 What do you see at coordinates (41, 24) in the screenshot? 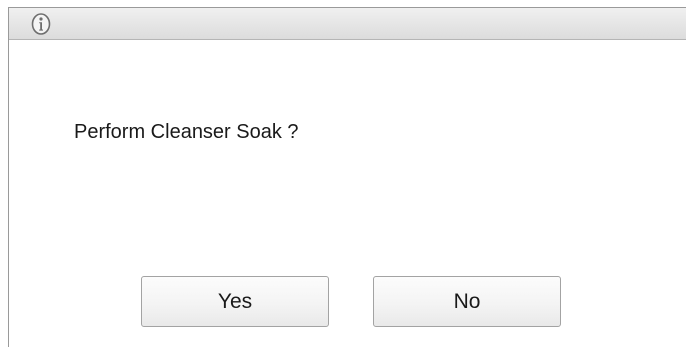
I see `info-icon` at bounding box center [41, 24].